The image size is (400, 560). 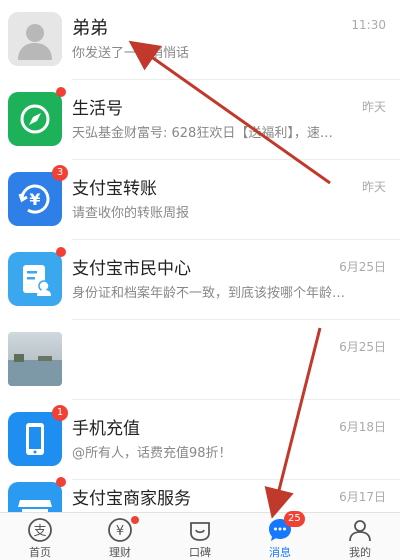 I want to click on conversation-preview: @所有人，话费充值98折！, so click(x=152, y=453).